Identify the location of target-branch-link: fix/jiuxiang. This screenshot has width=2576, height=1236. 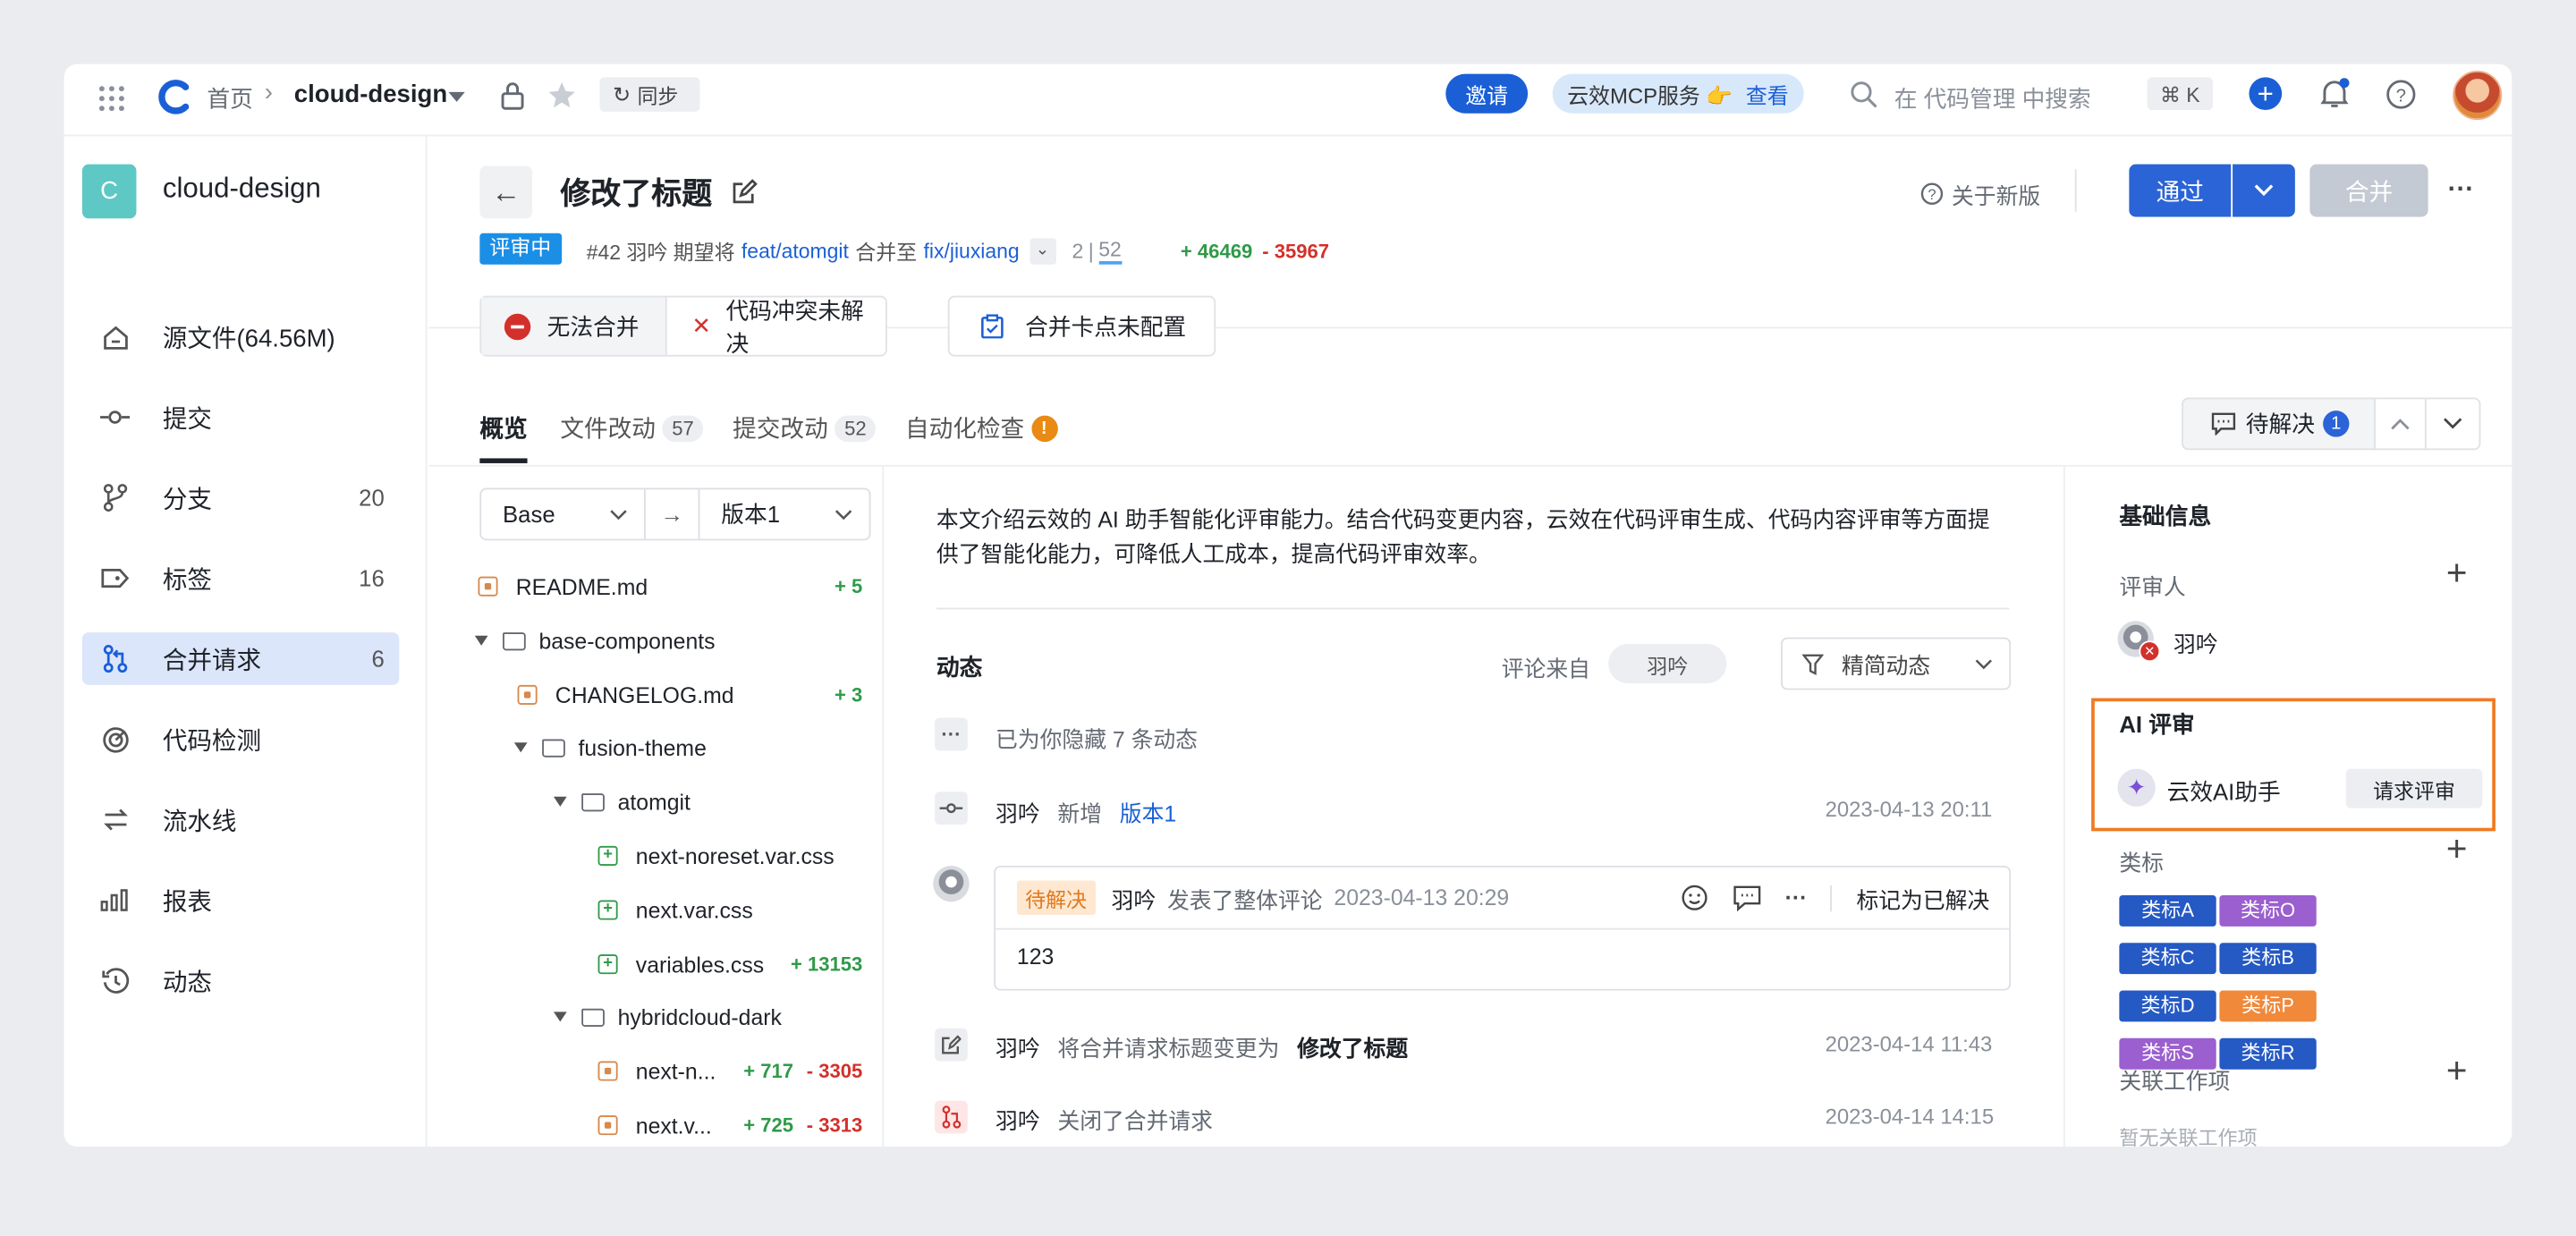
(972, 251).